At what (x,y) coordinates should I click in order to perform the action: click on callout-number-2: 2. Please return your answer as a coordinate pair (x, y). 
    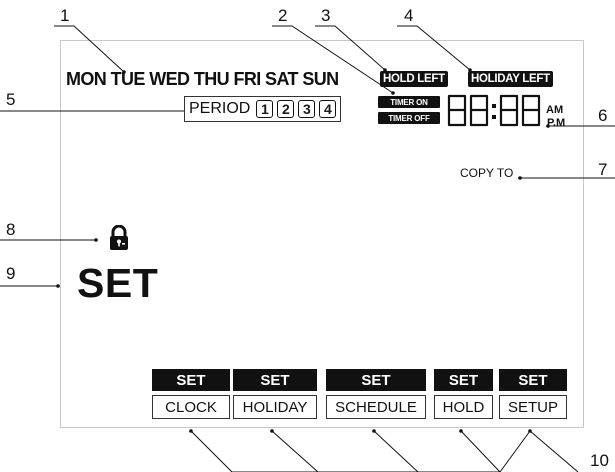
    Looking at the image, I should click on (283, 15).